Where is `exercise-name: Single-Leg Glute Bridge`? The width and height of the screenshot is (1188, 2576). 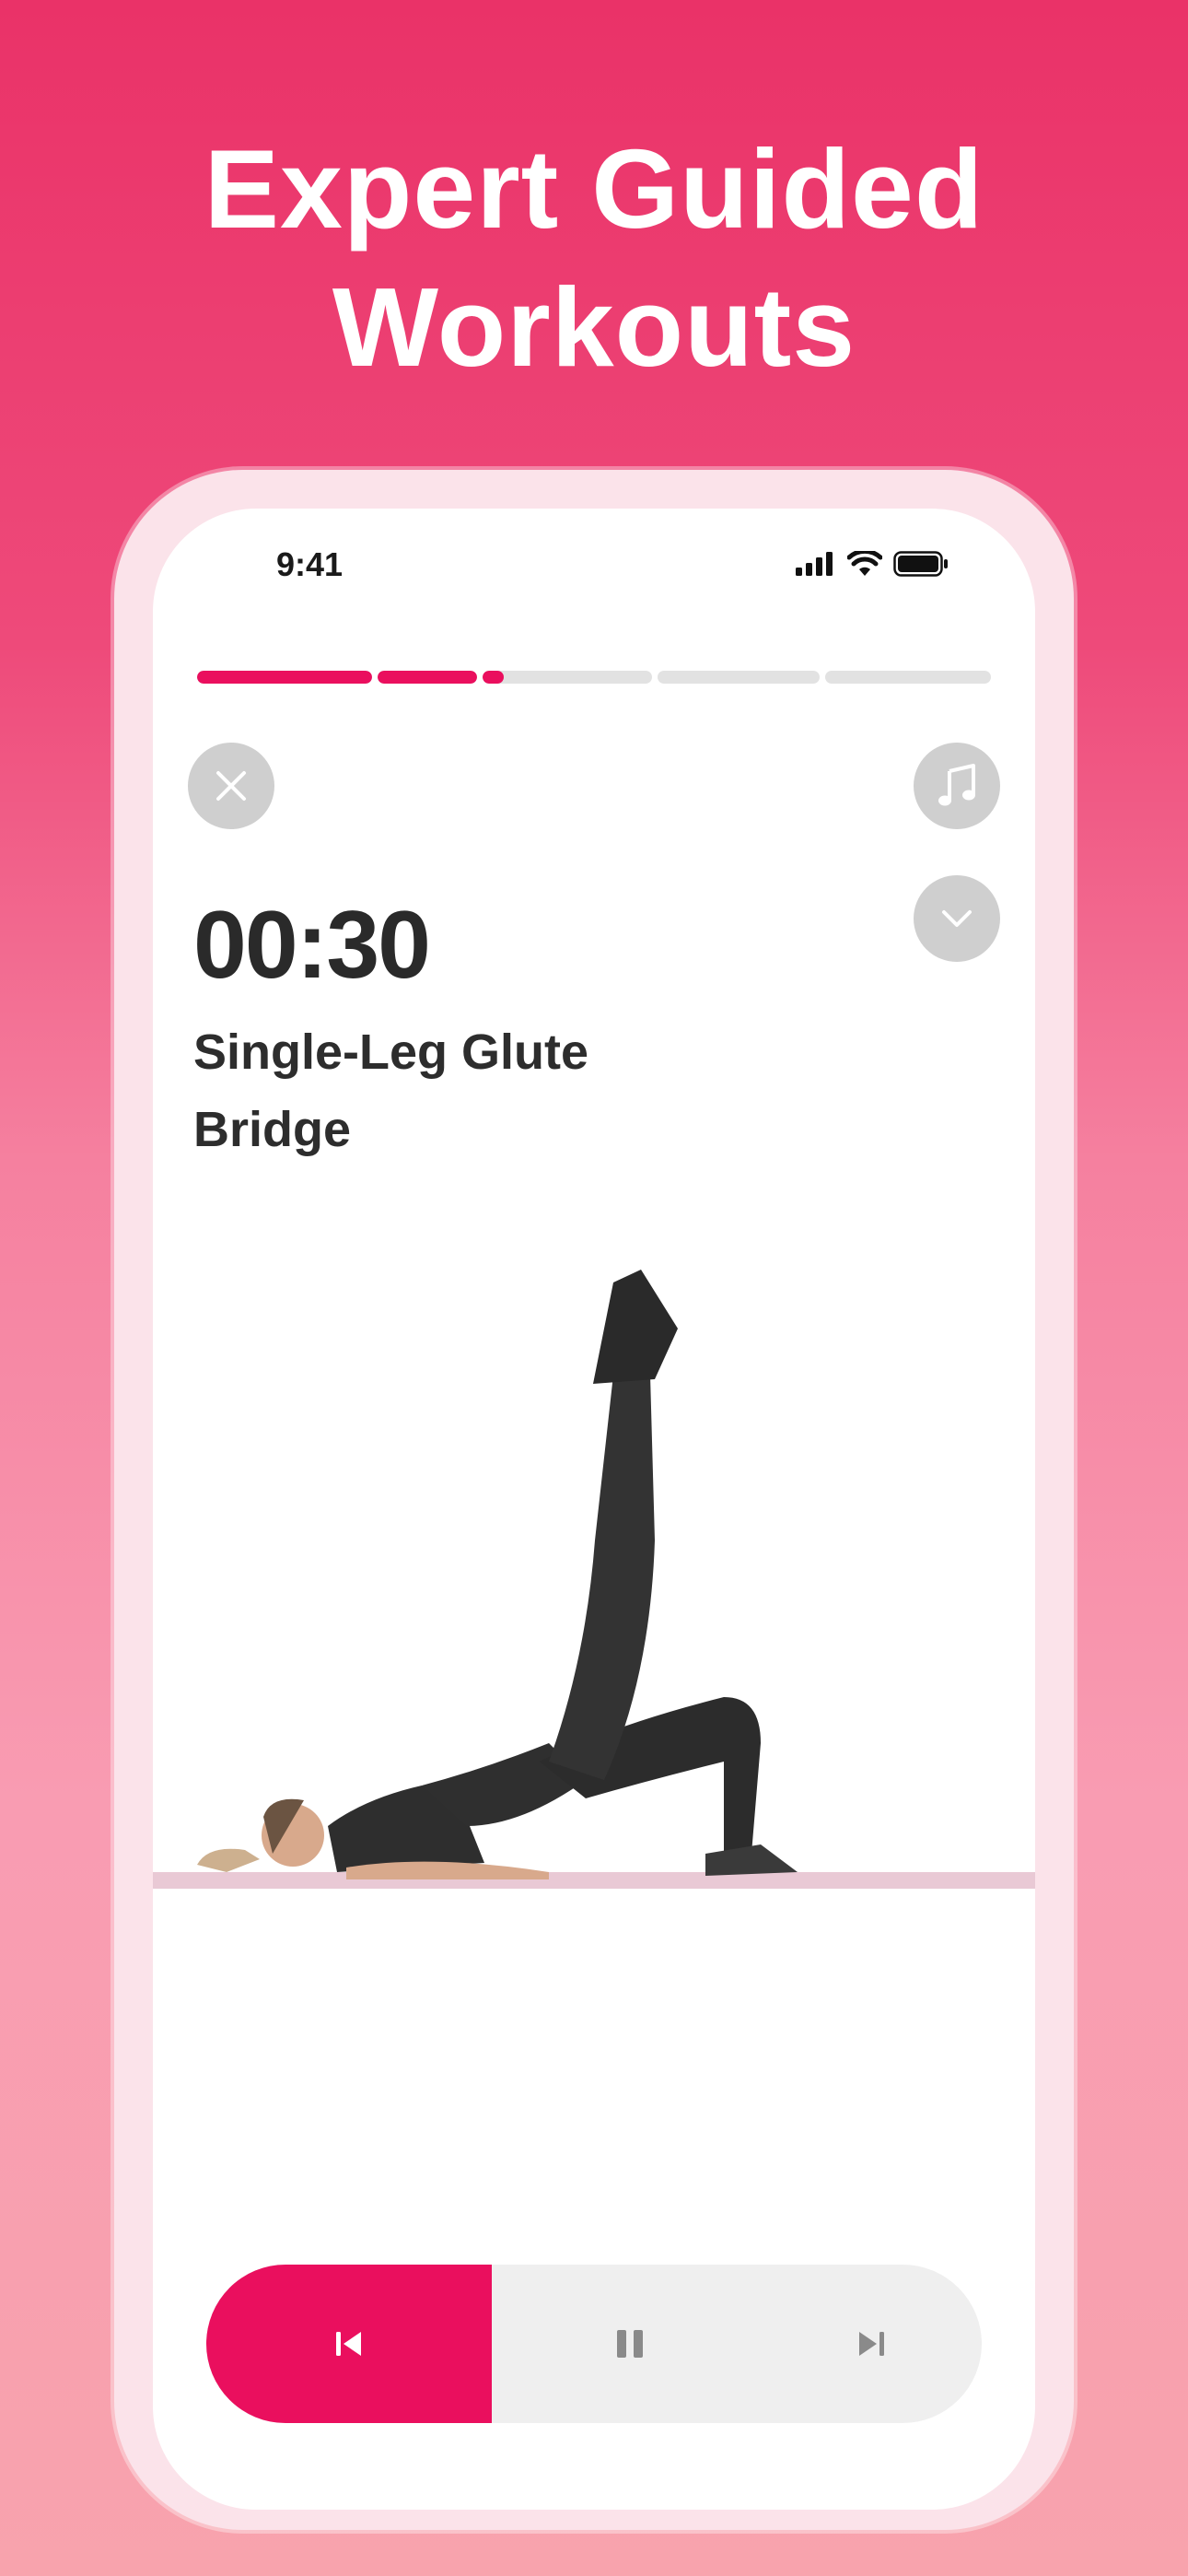 exercise-name: Single-Leg Glute Bridge is located at coordinates (451, 1090).